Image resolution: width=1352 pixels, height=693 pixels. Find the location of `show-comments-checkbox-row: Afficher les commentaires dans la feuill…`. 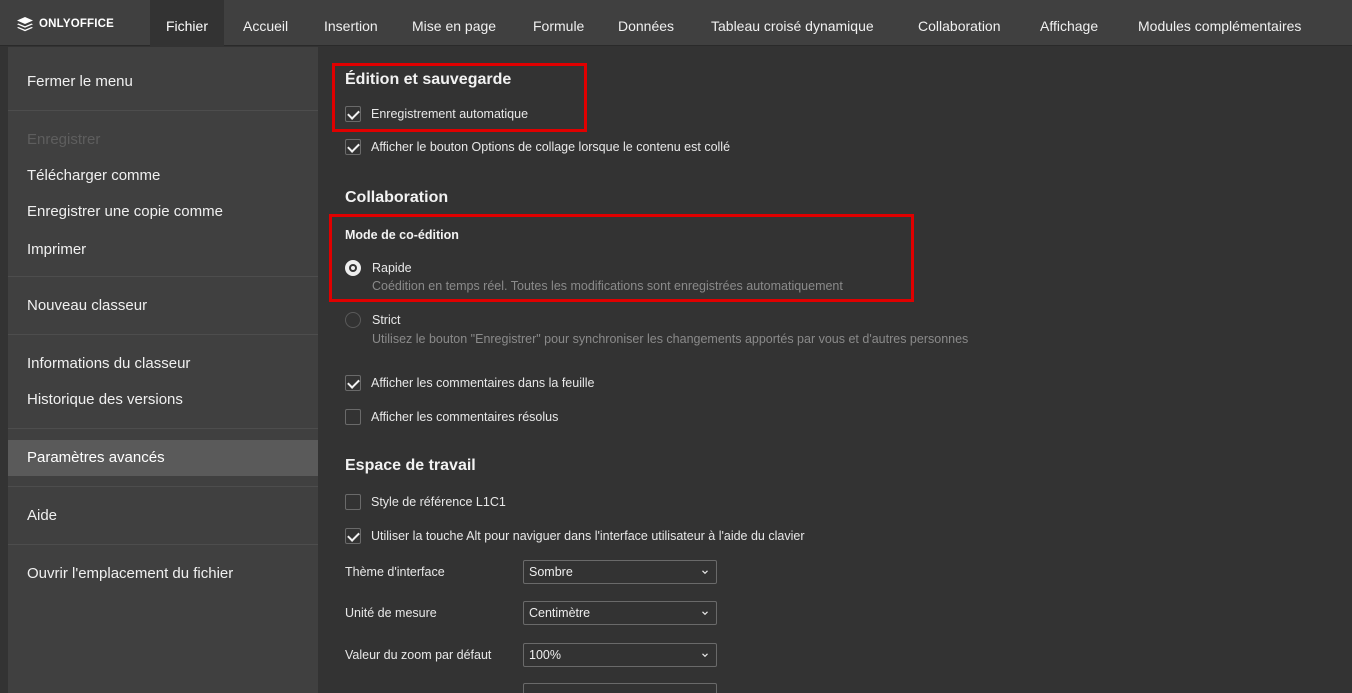

show-comments-checkbox-row: Afficher les commentaires dans la feuill… is located at coordinates (470, 383).